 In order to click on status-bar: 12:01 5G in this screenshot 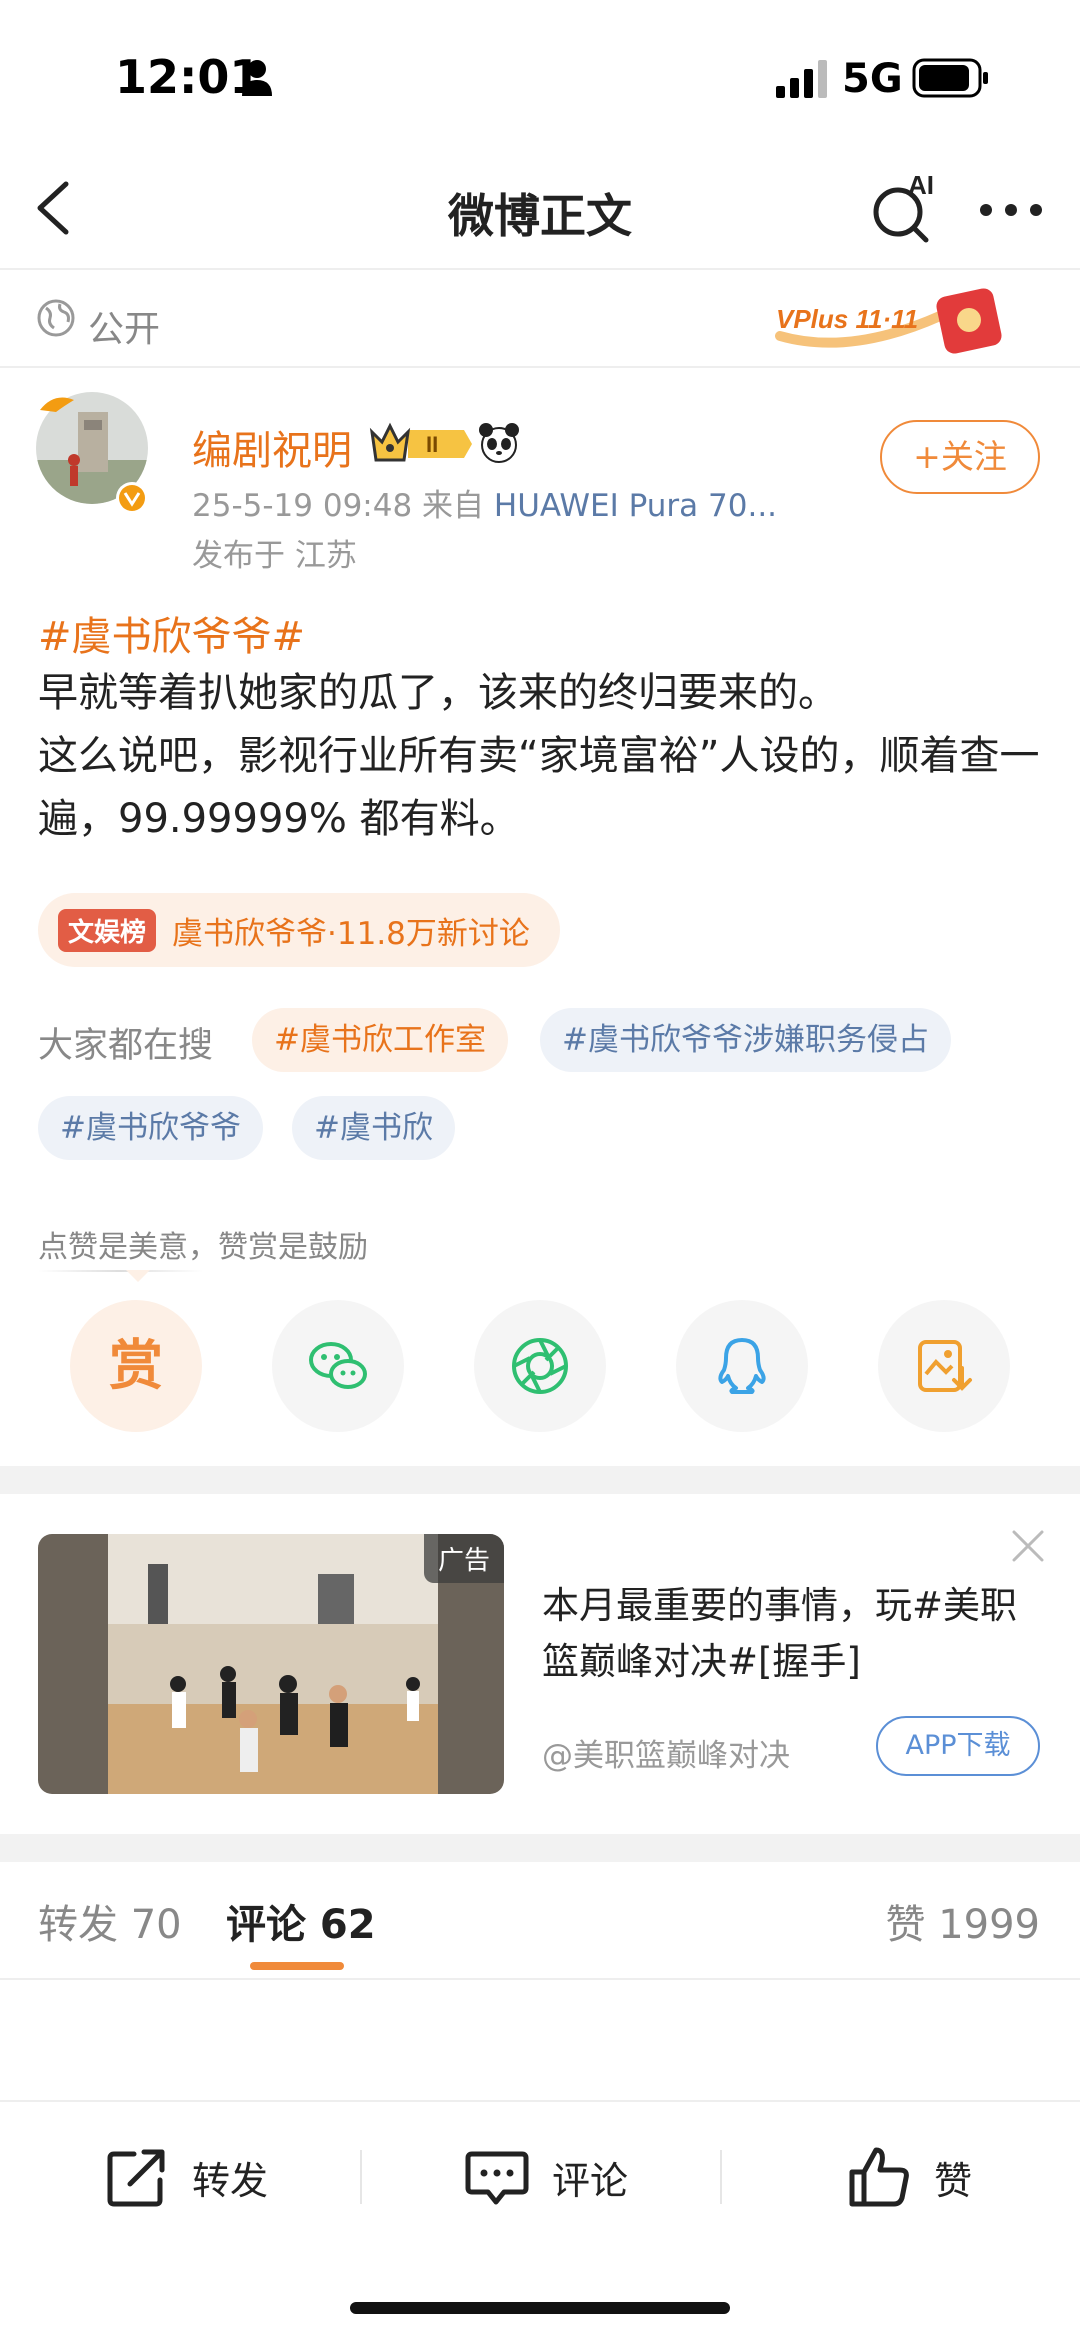, I will do `click(540, 75)`.